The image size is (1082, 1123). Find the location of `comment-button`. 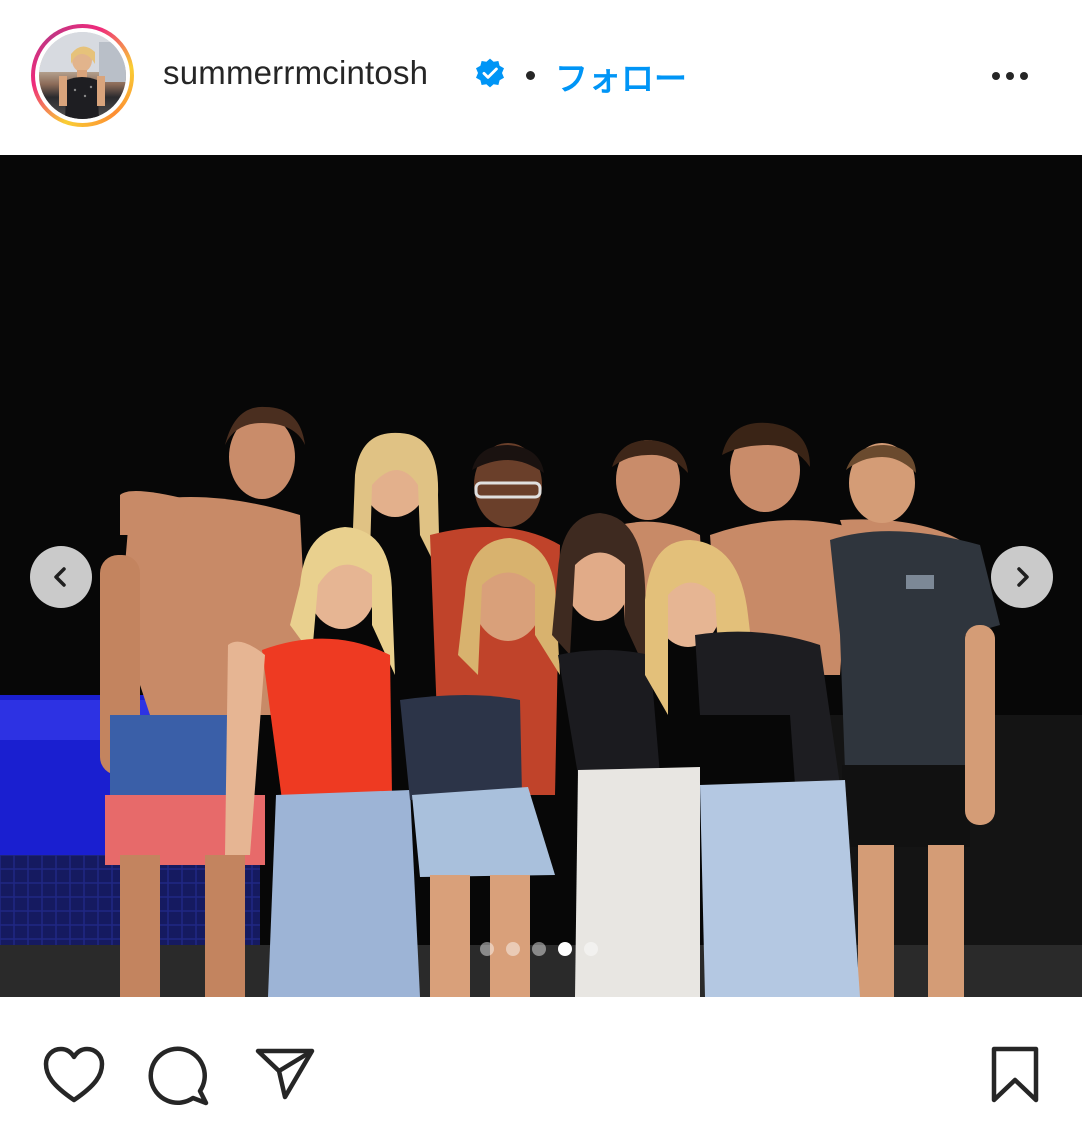

comment-button is located at coordinates (179, 1078).